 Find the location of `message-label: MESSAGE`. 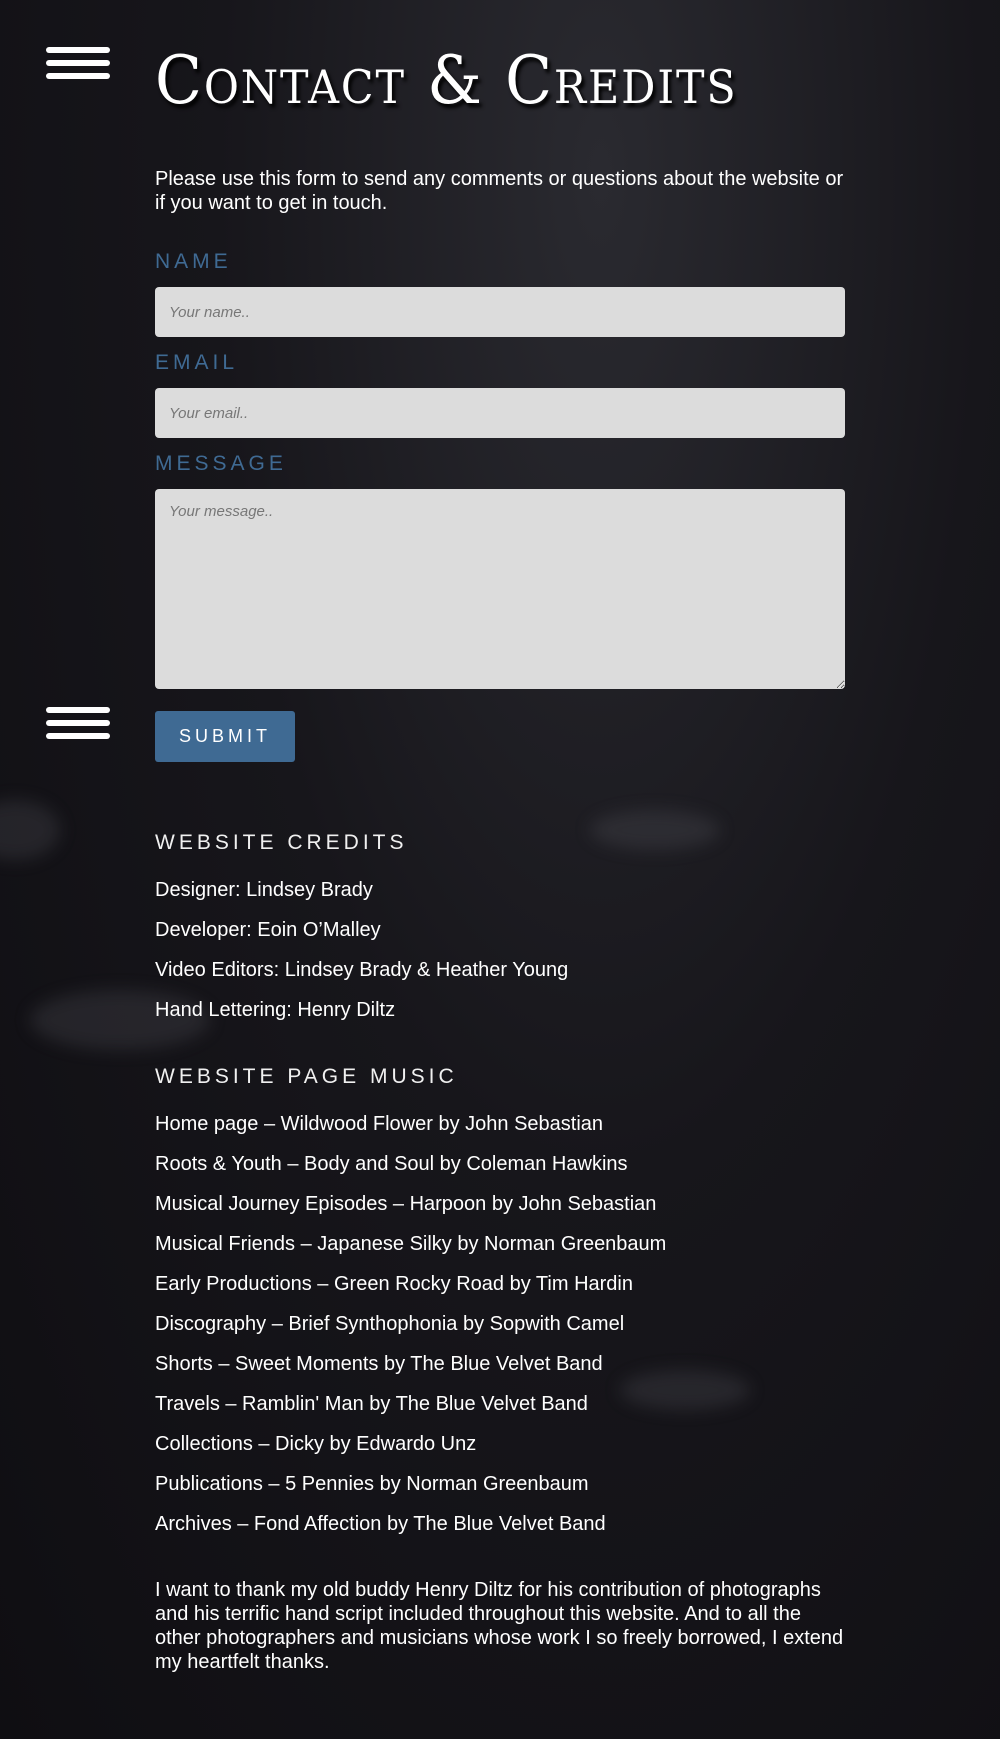

message-label: MESSAGE is located at coordinates (221, 463).